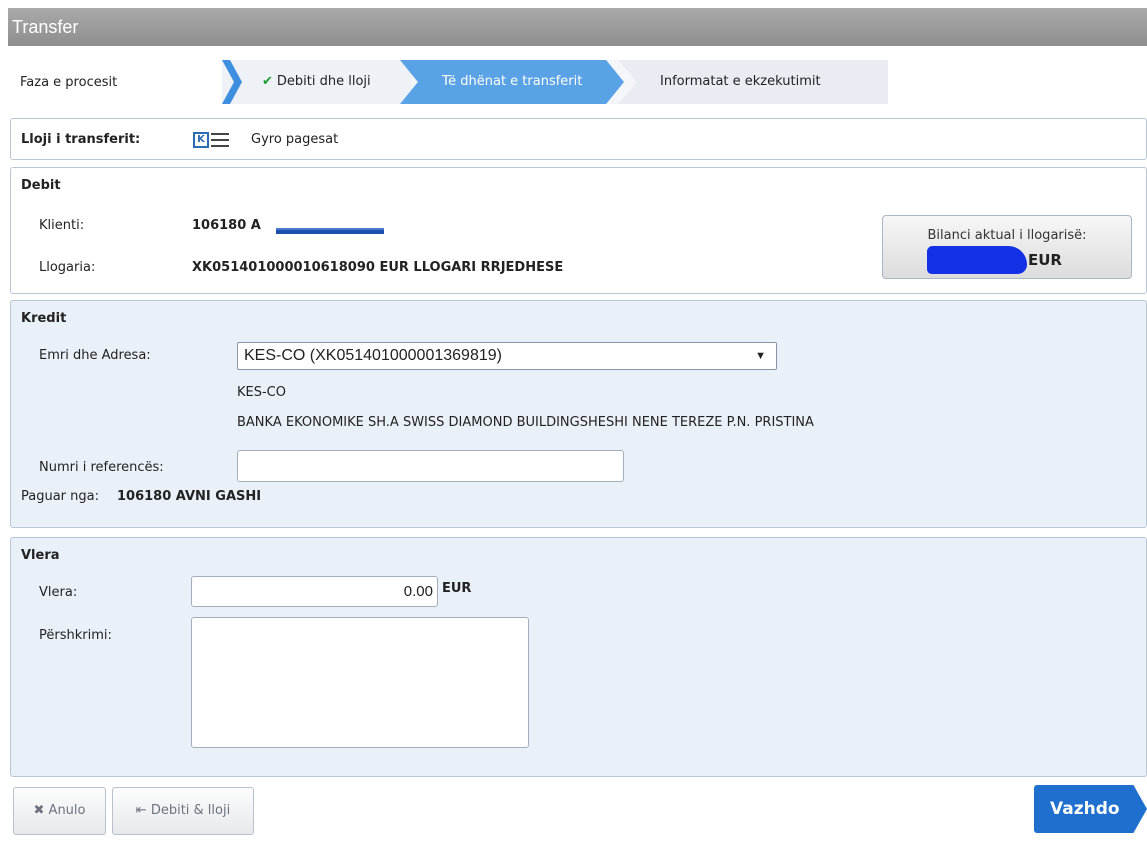 The width and height of the screenshot is (1147, 850). Describe the element at coordinates (360, 682) in the screenshot. I see `description-textarea` at that location.